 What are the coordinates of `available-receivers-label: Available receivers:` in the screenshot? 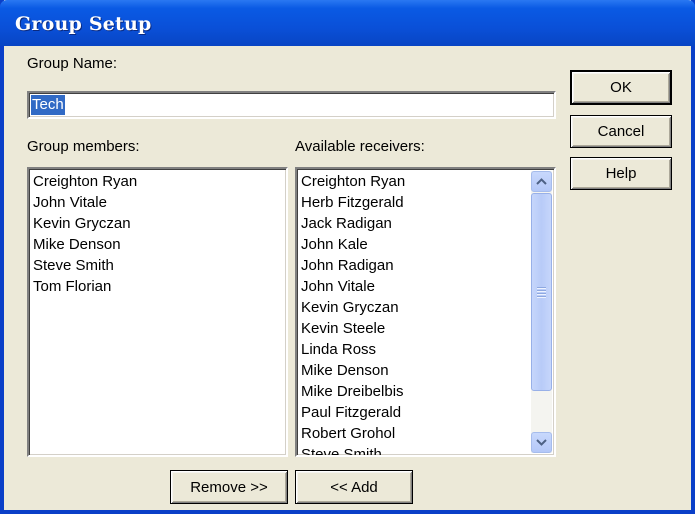 It's located at (360, 146).